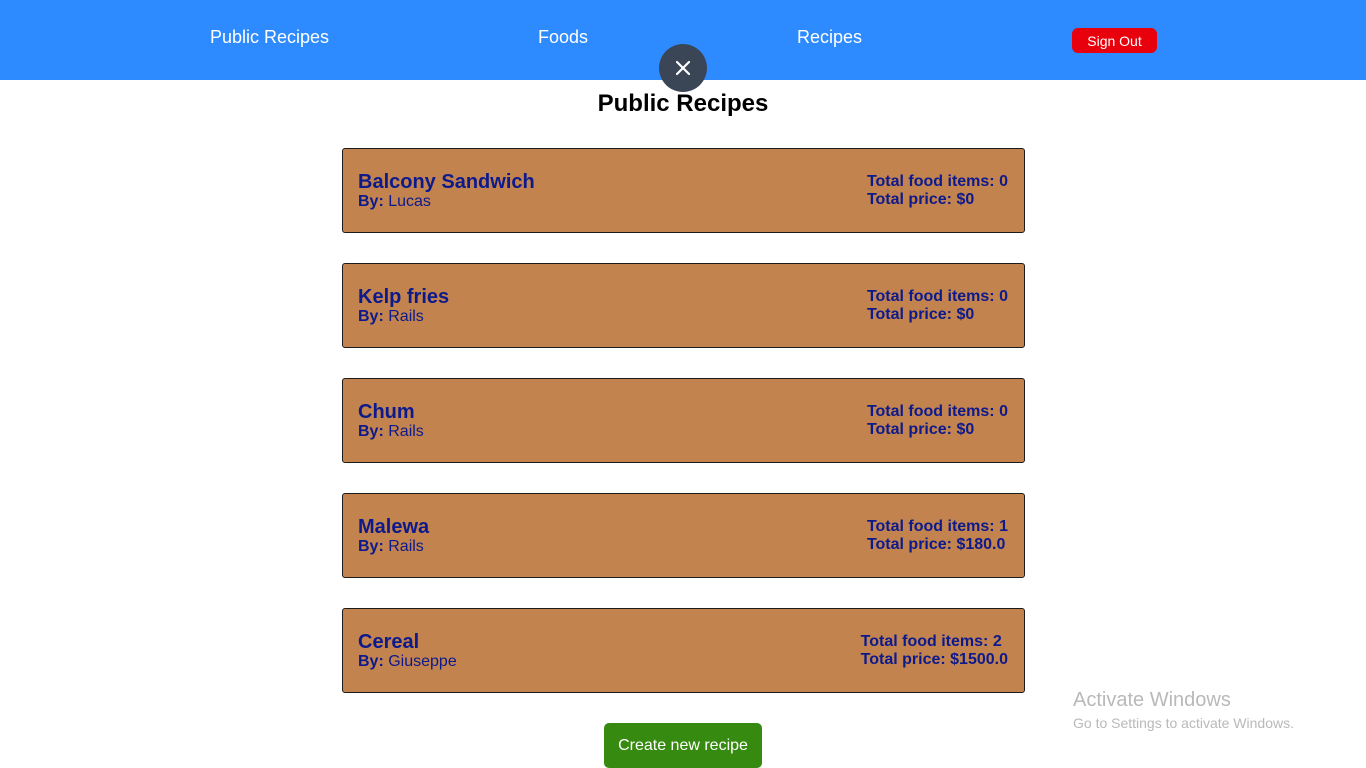 Image resolution: width=1366 pixels, height=768 pixels. What do you see at coordinates (563, 37) in the screenshot?
I see `nav-foods: Foods` at bounding box center [563, 37].